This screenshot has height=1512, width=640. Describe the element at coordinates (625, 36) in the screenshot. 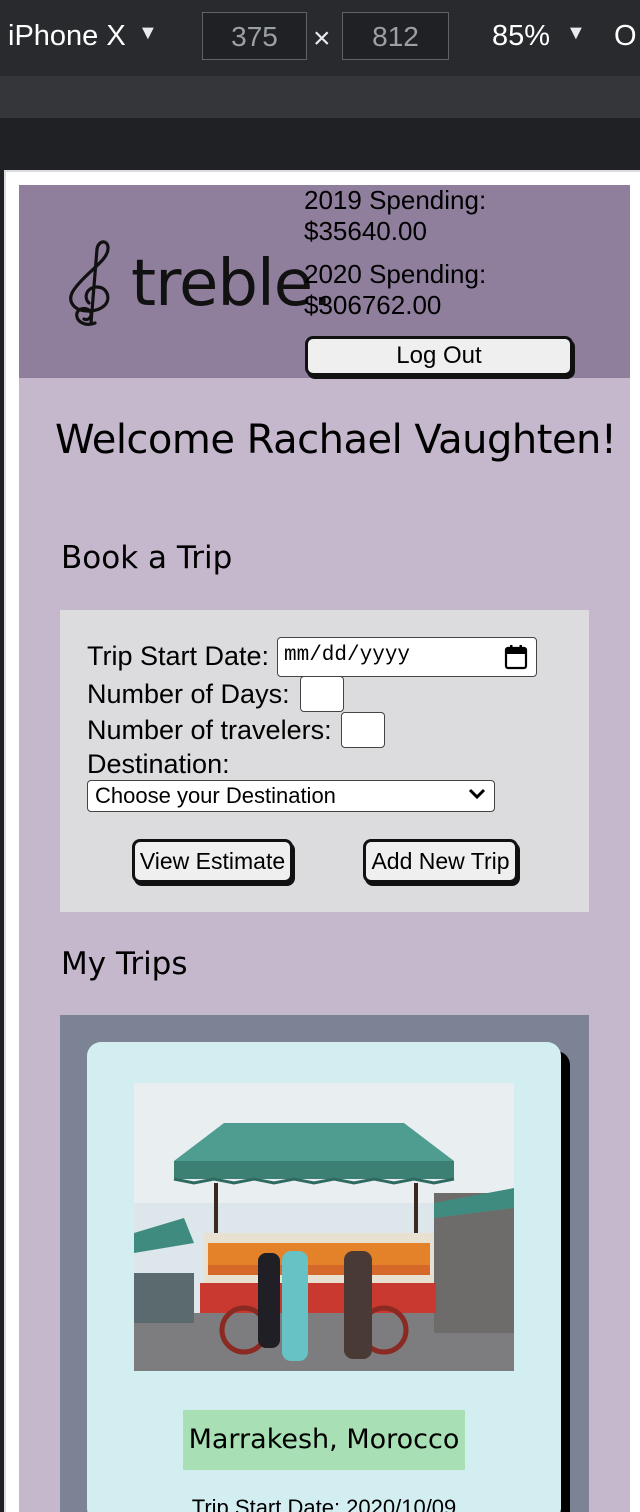

I see `more-options: O` at that location.